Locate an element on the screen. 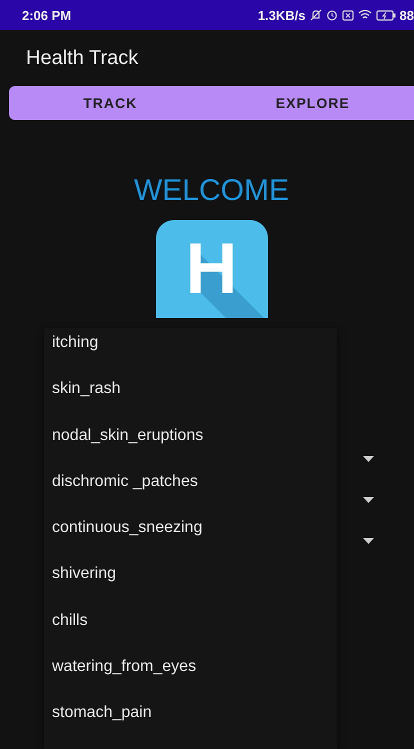 This screenshot has width=414, height=749. dropdown-option: nodal_skin_eruptions is located at coordinates (190, 447).